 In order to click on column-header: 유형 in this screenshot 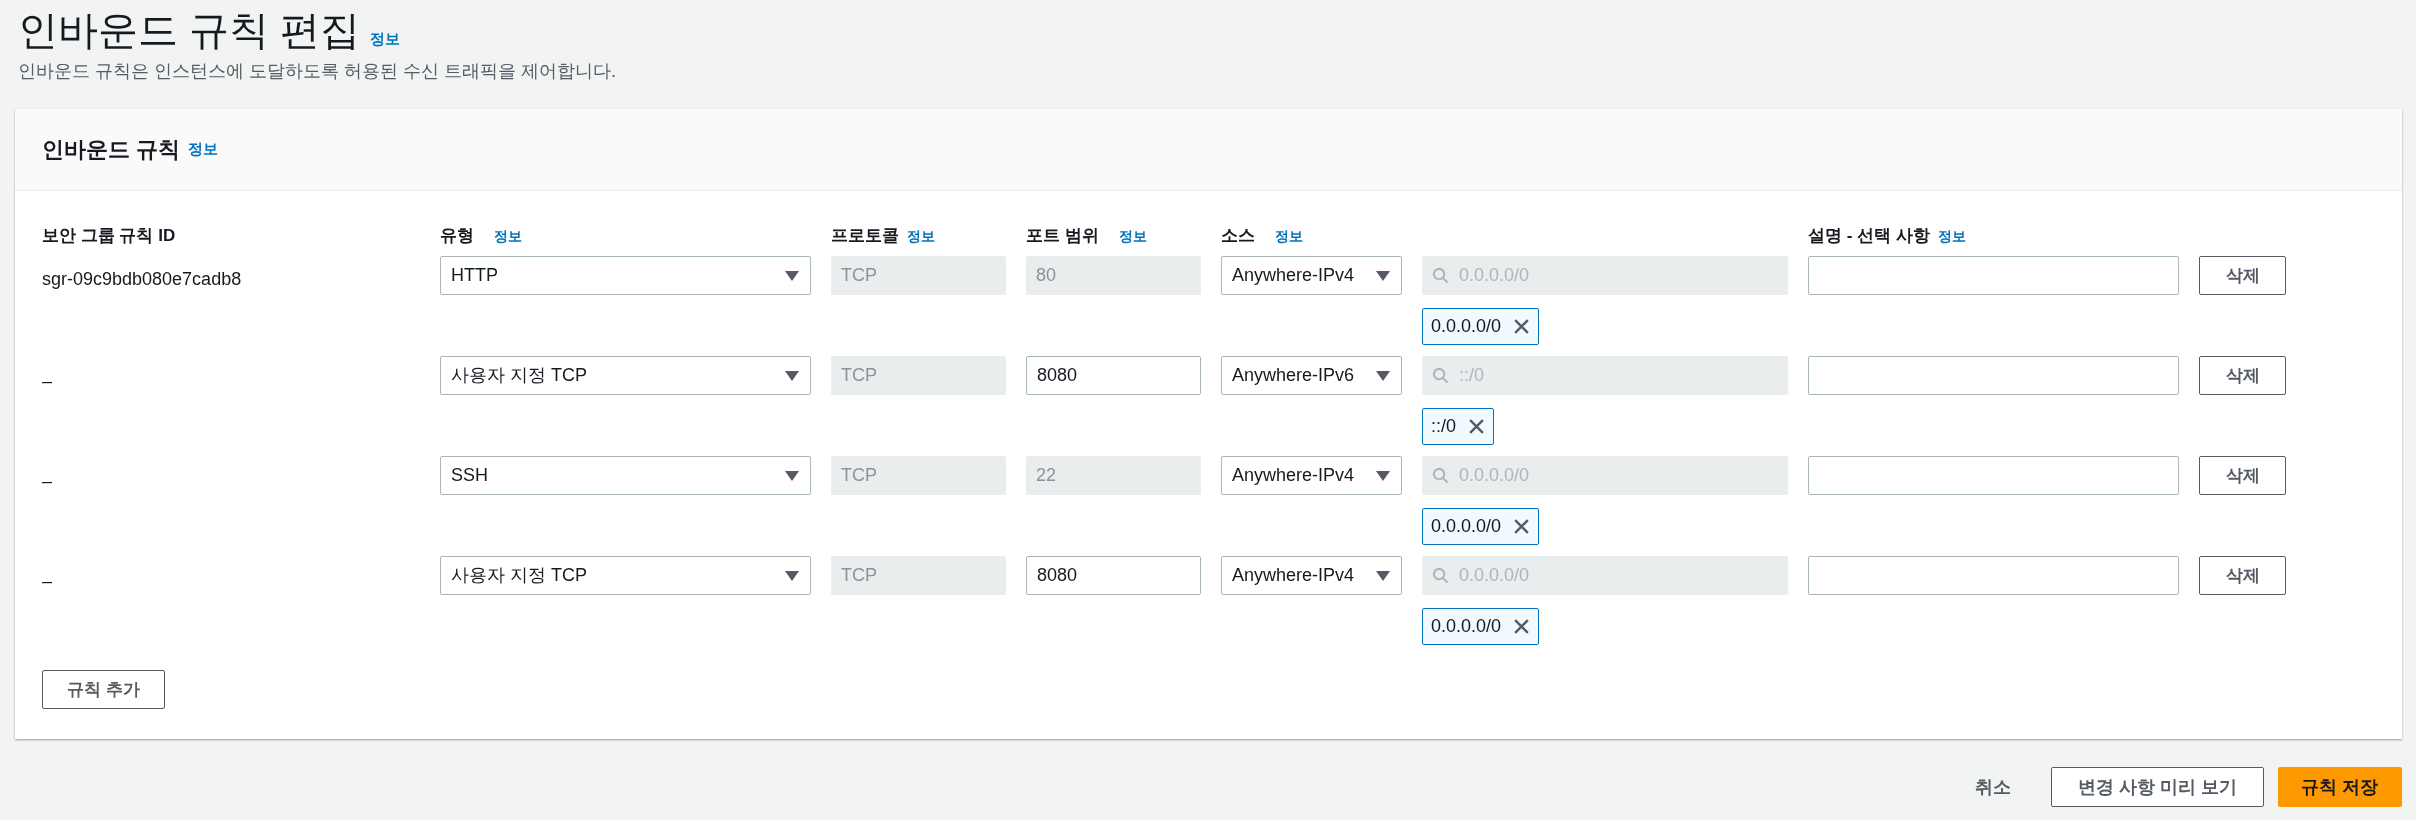, I will do `click(457, 236)`.